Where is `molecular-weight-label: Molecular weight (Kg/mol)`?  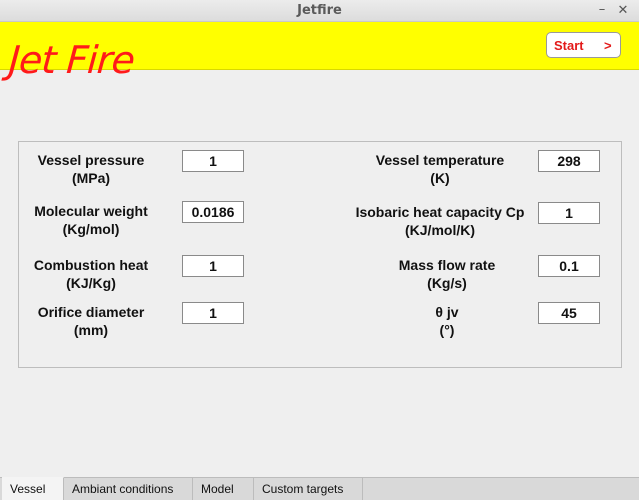 molecular-weight-label: Molecular weight (Kg/mol) is located at coordinates (91, 220).